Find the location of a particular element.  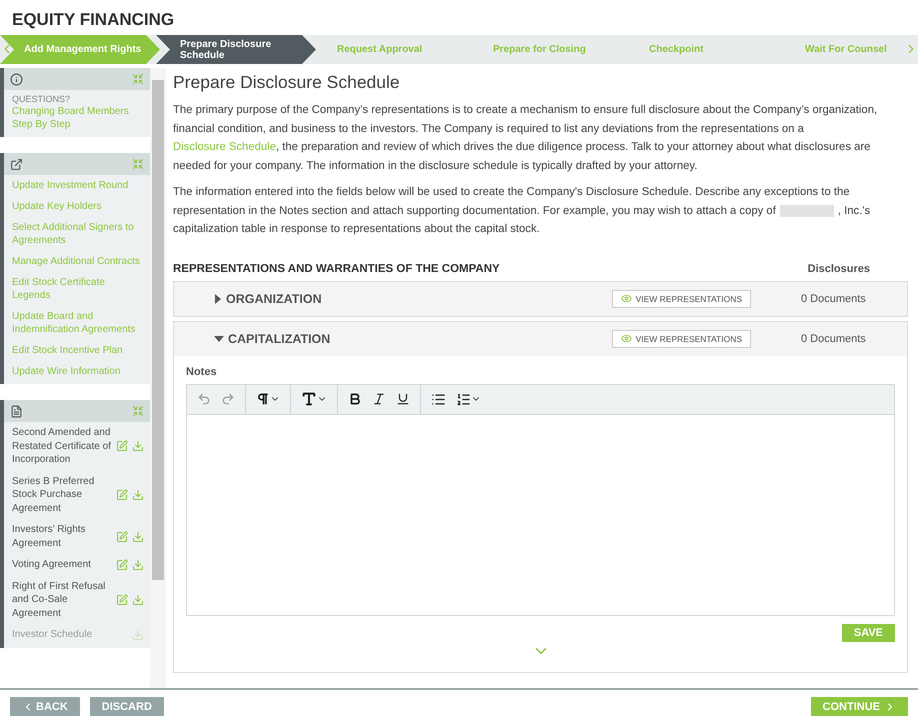

save-button: SAVE is located at coordinates (868, 633).